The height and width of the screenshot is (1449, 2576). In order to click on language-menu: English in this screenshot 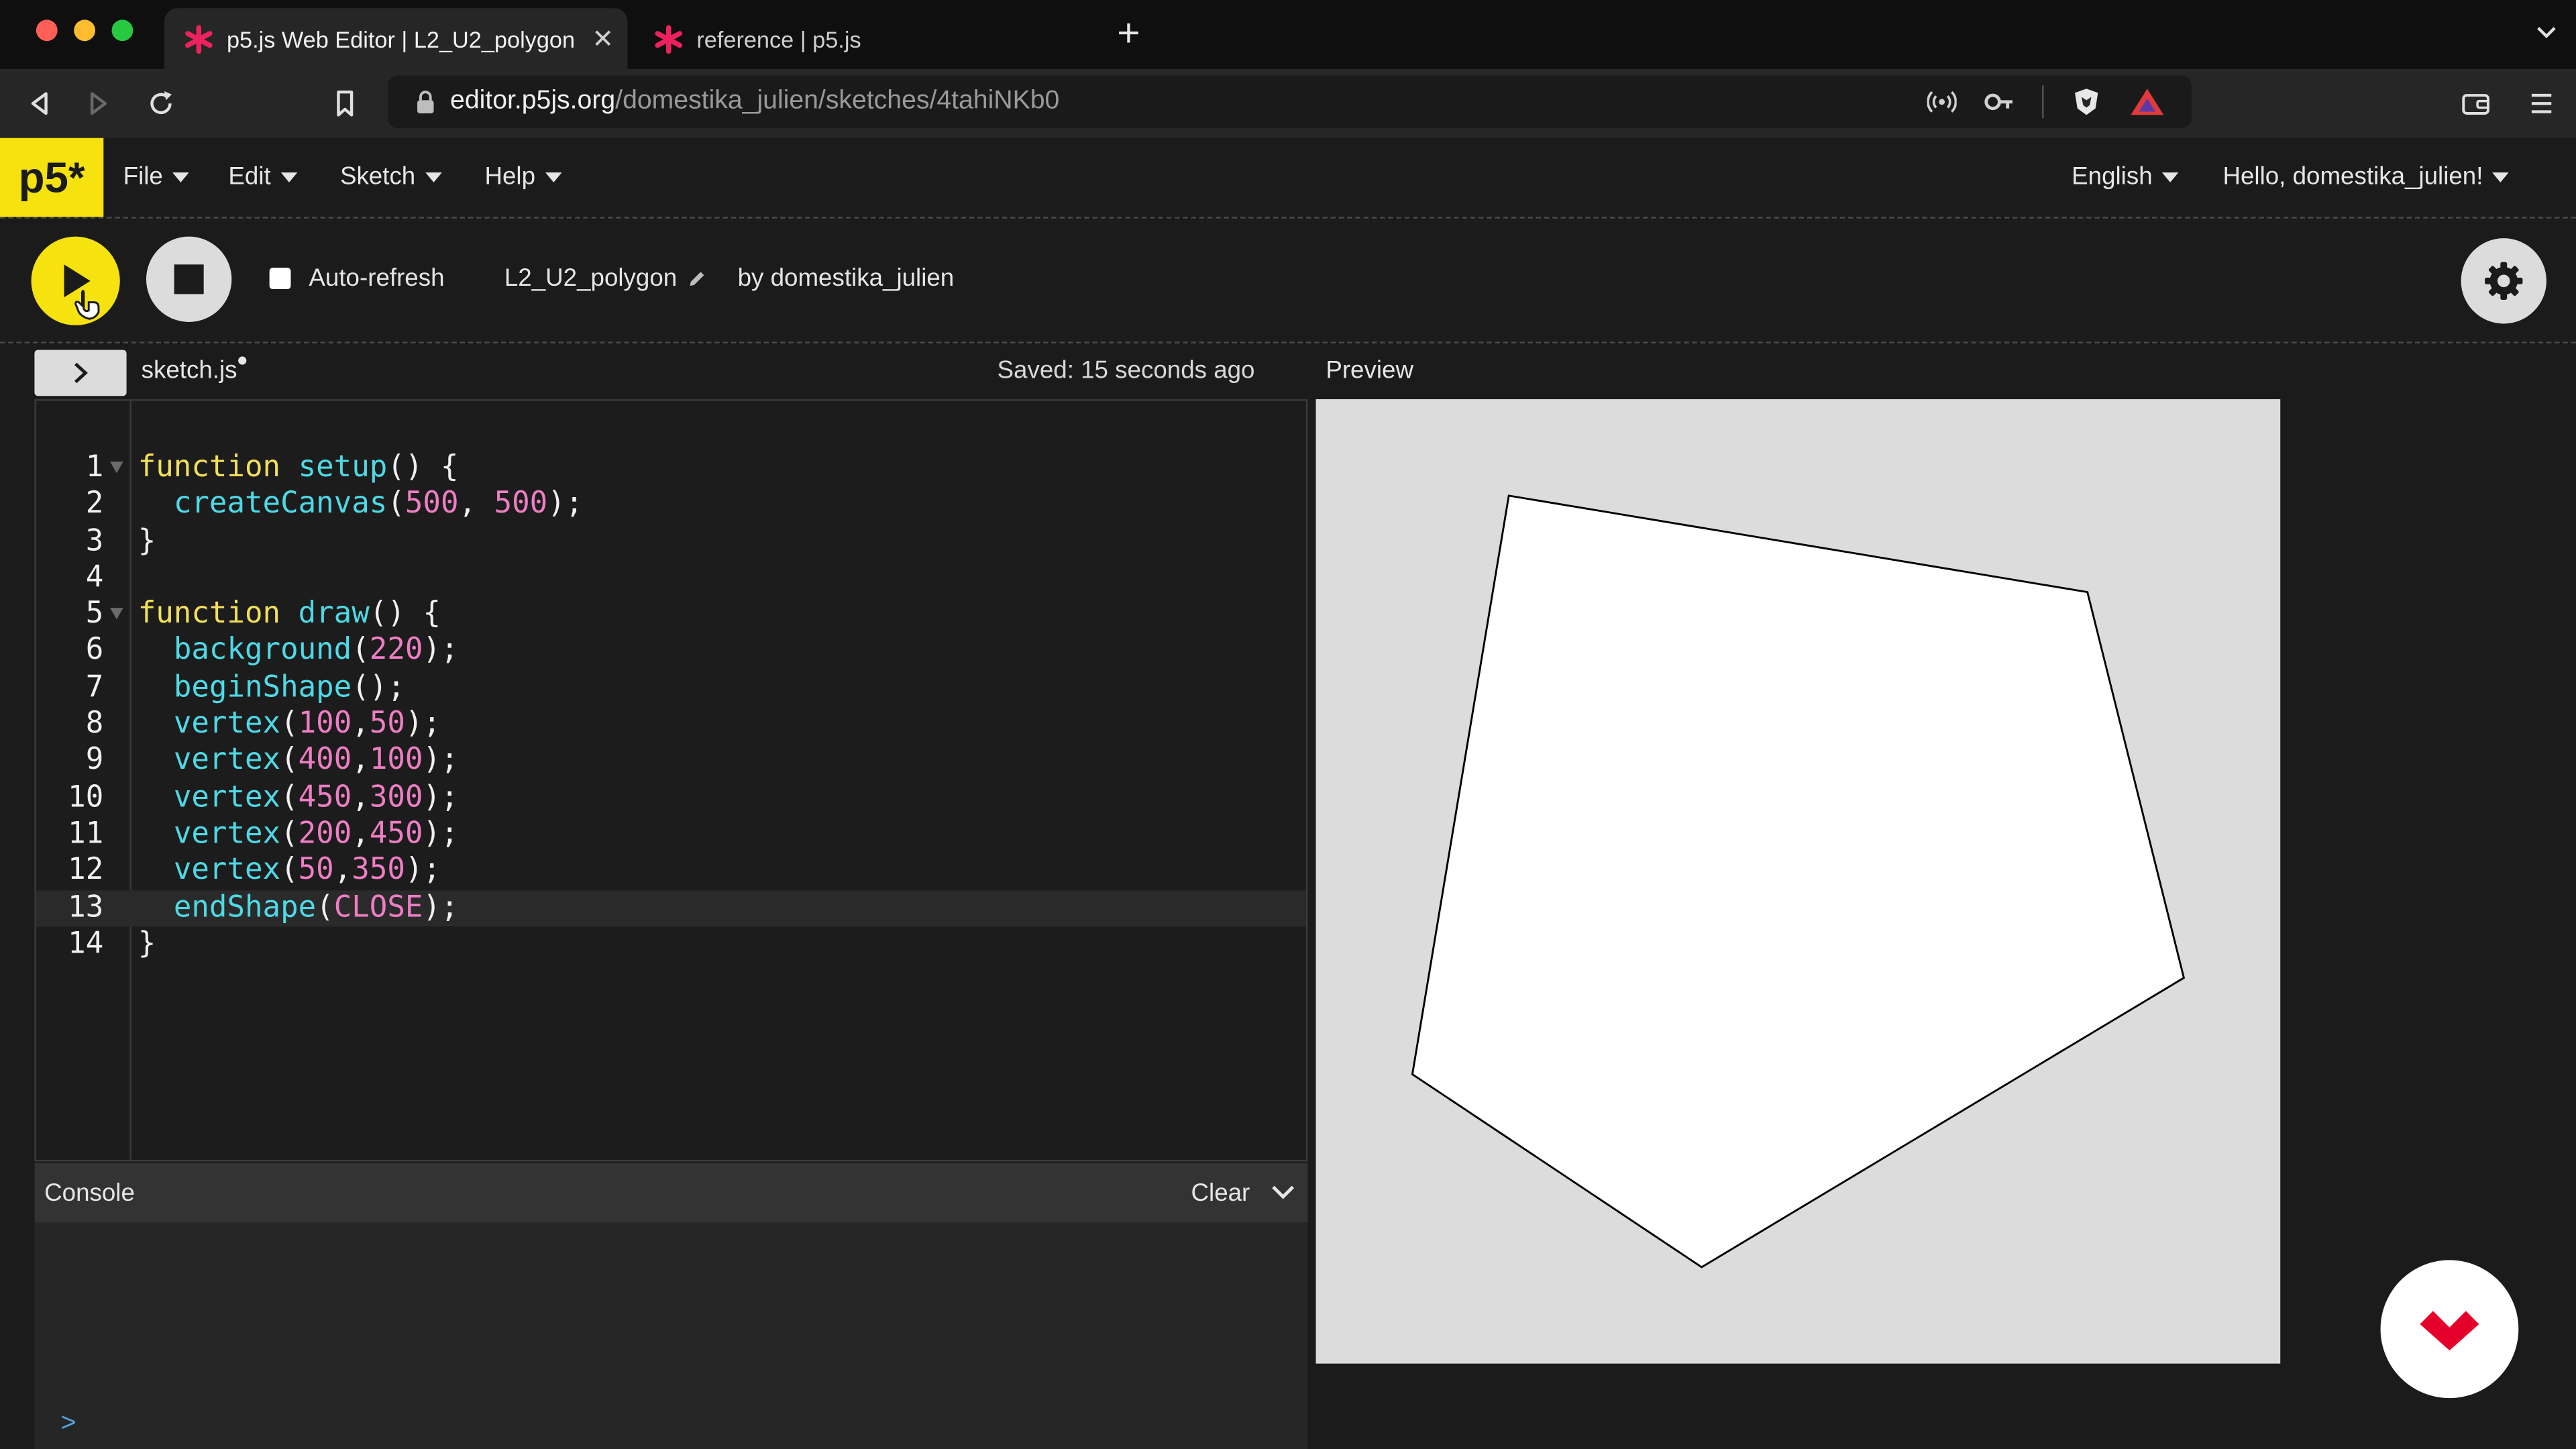, I will do `click(2125, 176)`.